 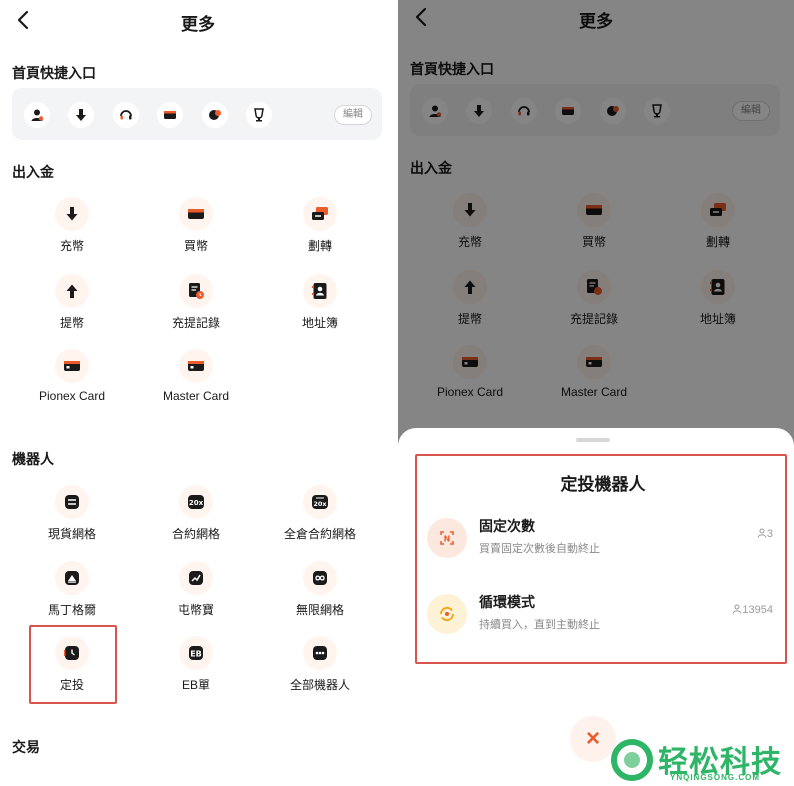 What do you see at coordinates (71, 534) in the screenshot?
I see `grid-label: 現貨網格` at bounding box center [71, 534].